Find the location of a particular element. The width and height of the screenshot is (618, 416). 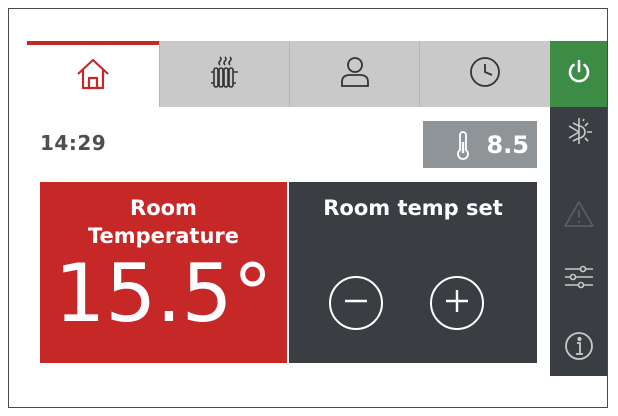

power-button is located at coordinates (578, 74).